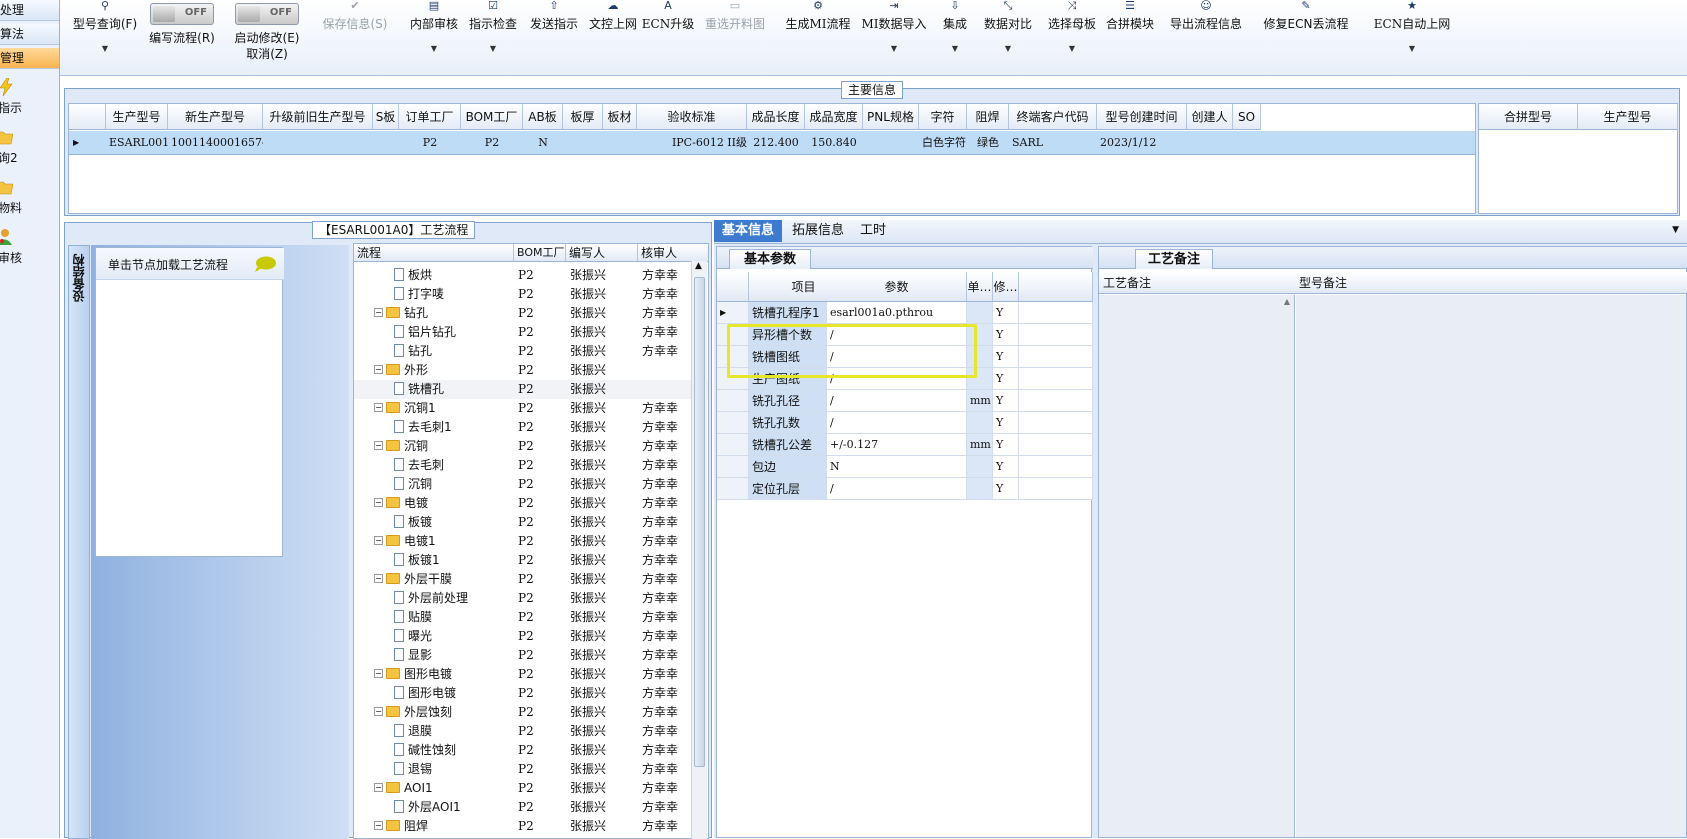 Image resolution: width=1687 pixels, height=839 pixels. I want to click on process-node: 铝片钻孔, so click(434, 332).